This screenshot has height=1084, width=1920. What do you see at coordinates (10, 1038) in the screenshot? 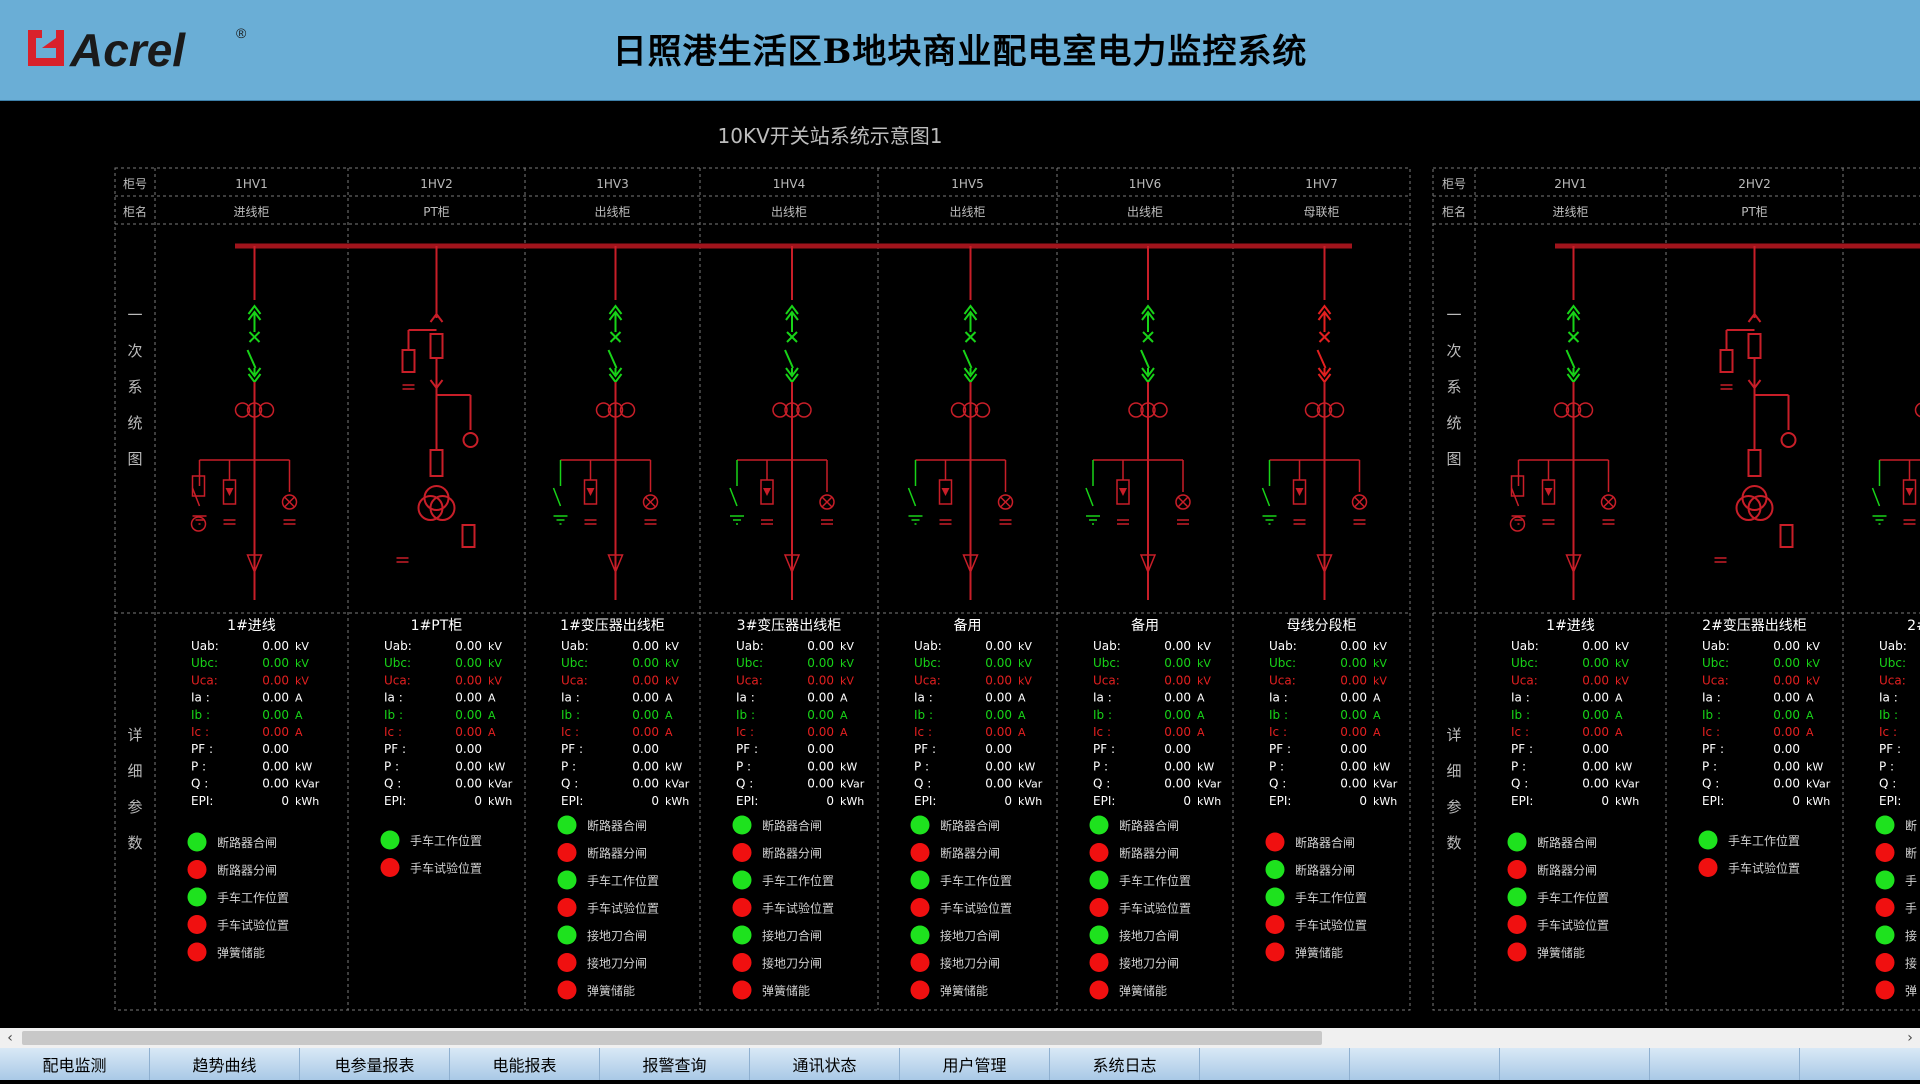
I see `scroll-left-icon: ‹` at bounding box center [10, 1038].